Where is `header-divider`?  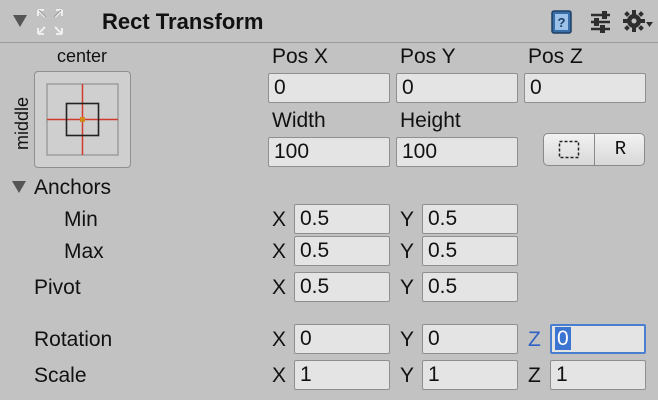
header-divider is located at coordinates (329, 42).